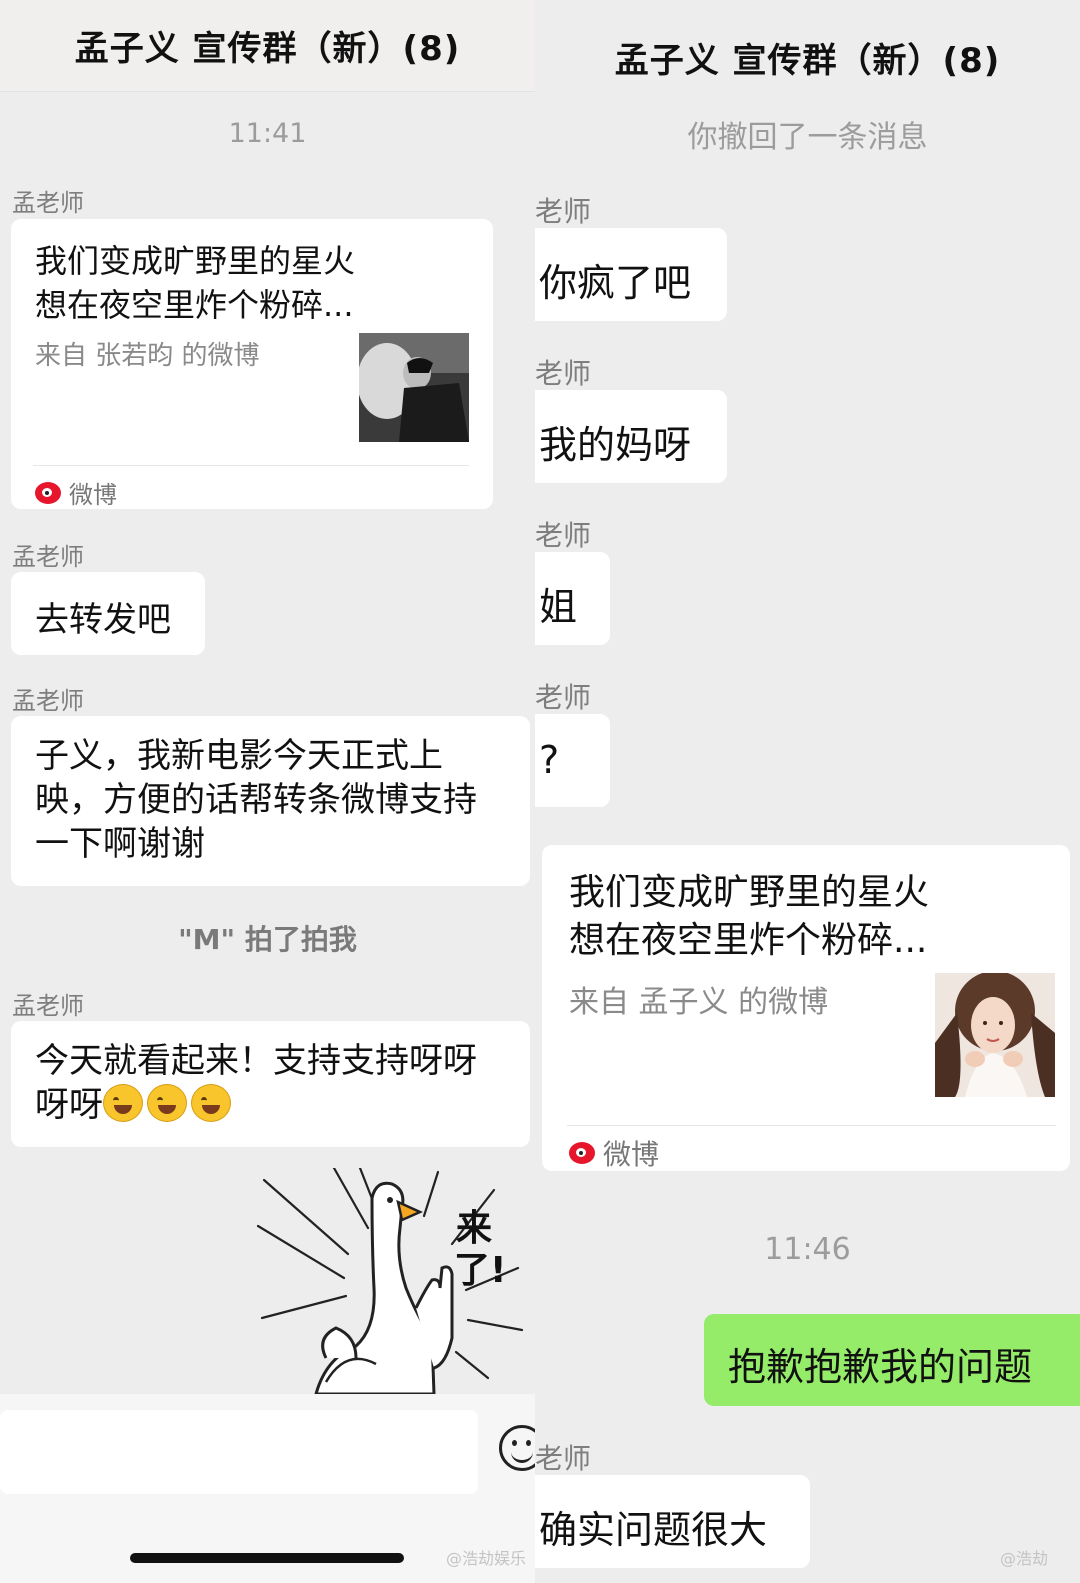  I want to click on message-bubble: 我的妈呀, so click(631, 436).